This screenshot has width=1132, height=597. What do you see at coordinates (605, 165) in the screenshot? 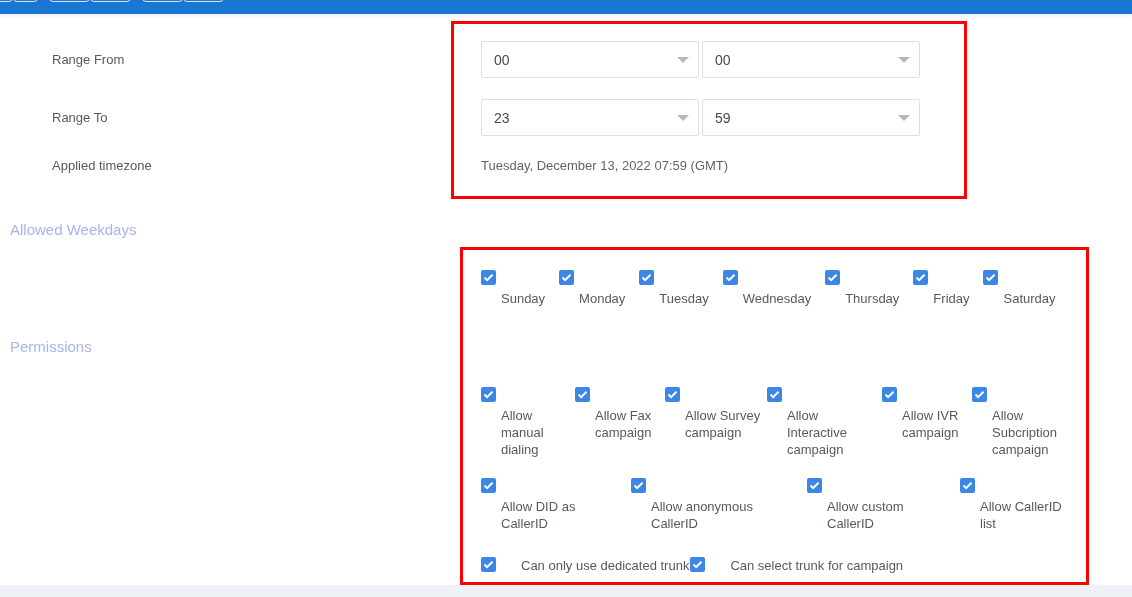
I see `timezone-value: Tuesday, December 13, 2022 07:59 (GMT)` at bounding box center [605, 165].